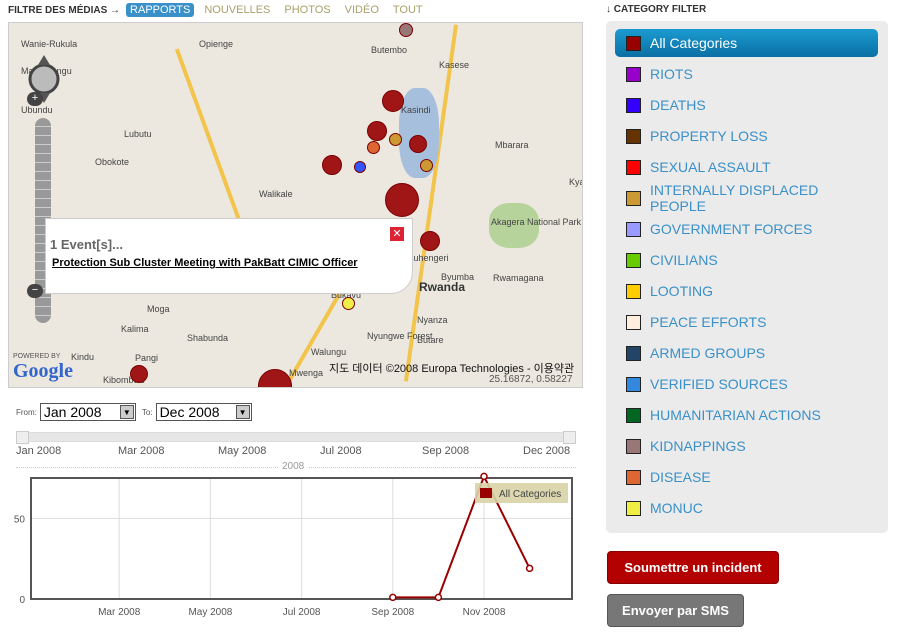  I want to click on powered-by: POWERED BY, so click(37, 356).